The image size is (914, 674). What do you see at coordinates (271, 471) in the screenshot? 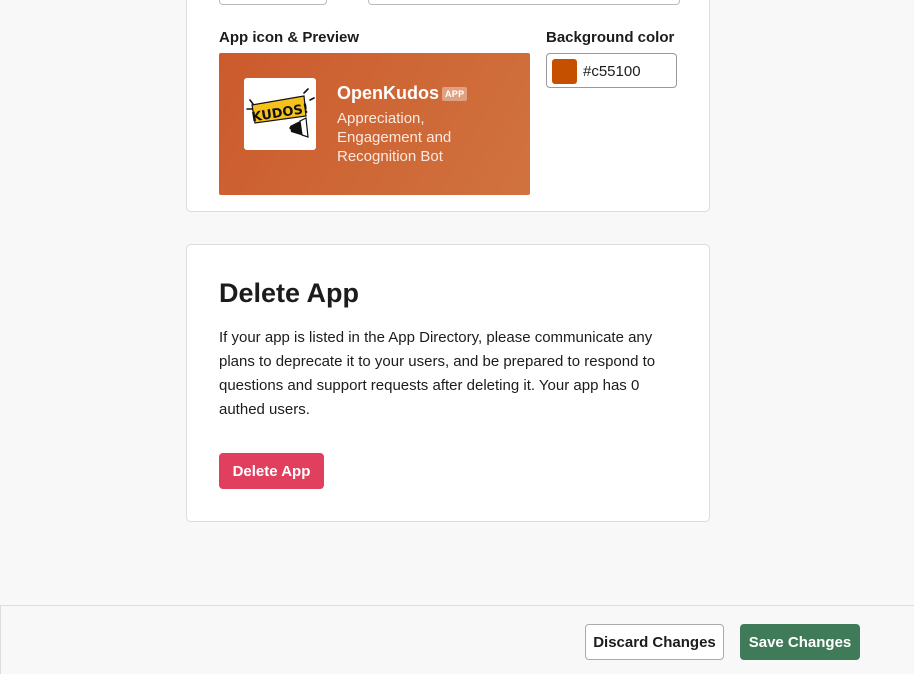
I see `delete-app-button: Delete App` at bounding box center [271, 471].